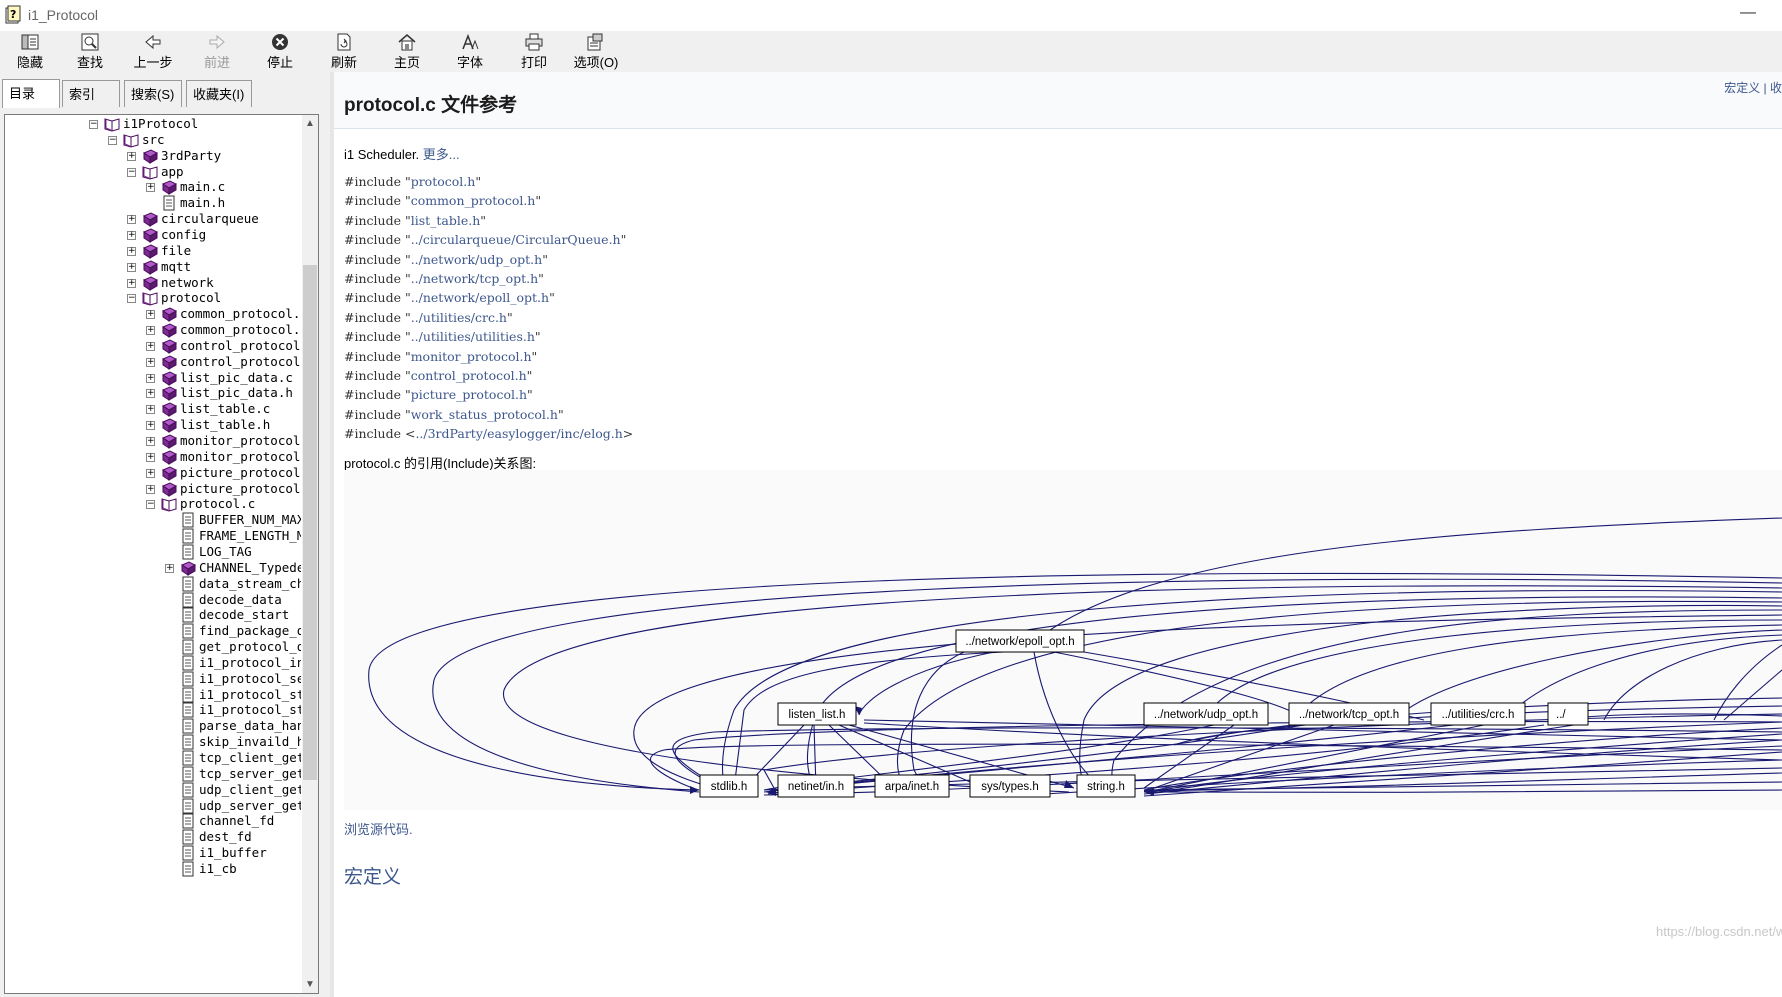  What do you see at coordinates (153, 568) in the screenshot?
I see `tree-item: + CHANNEL_Typede:` at bounding box center [153, 568].